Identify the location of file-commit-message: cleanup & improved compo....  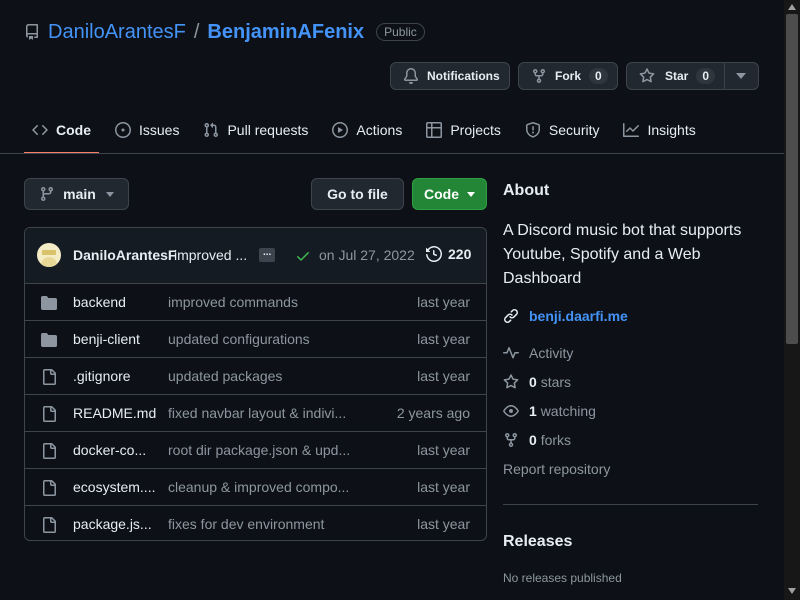
(258, 487).